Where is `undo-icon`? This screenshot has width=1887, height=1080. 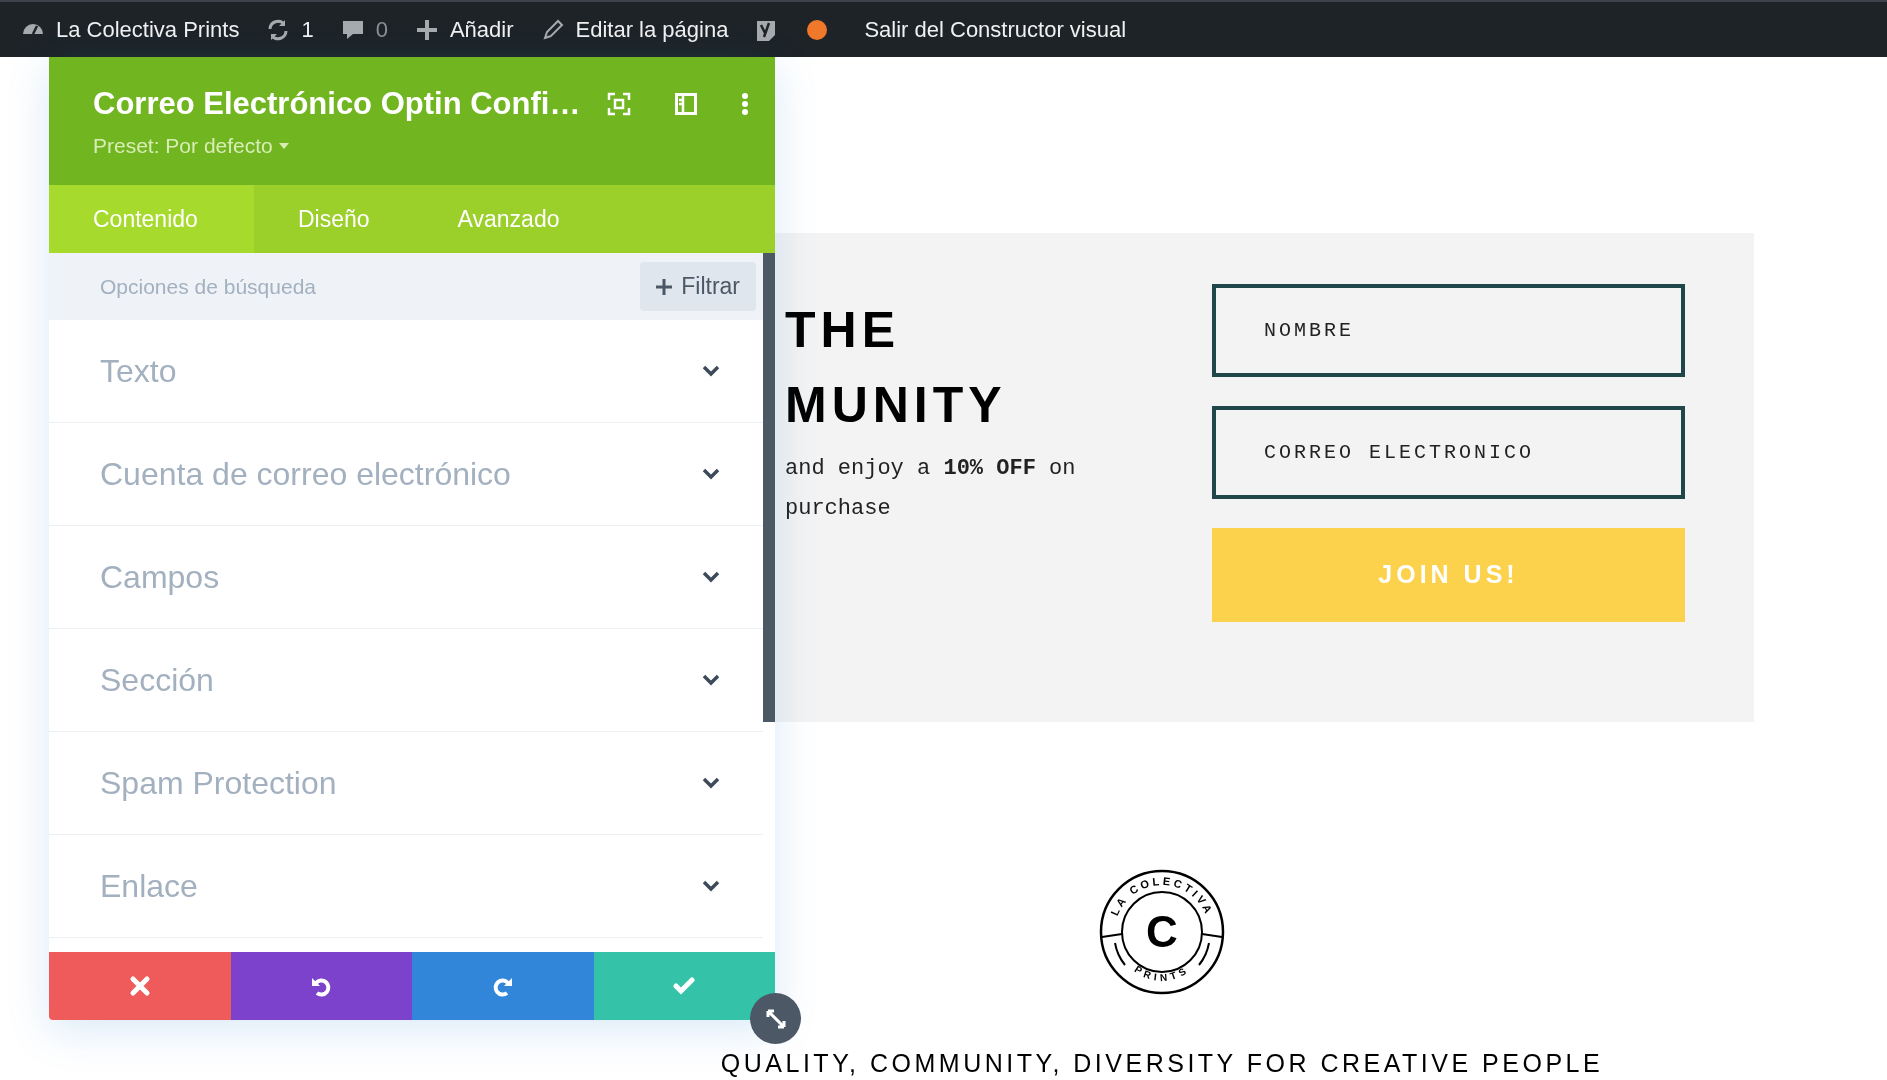
undo-icon is located at coordinates (321, 986).